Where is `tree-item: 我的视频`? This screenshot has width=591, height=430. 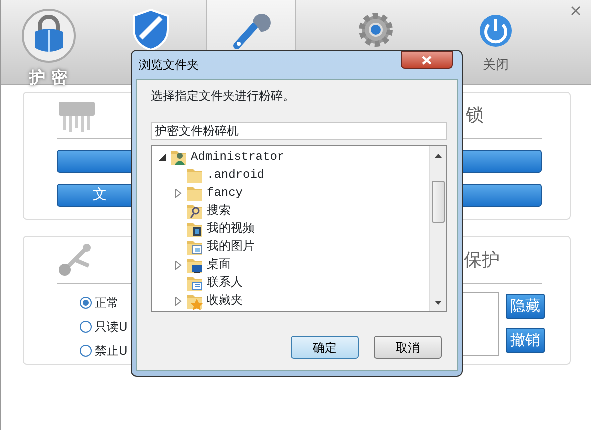
tree-item: 我的视频 is located at coordinates (231, 229).